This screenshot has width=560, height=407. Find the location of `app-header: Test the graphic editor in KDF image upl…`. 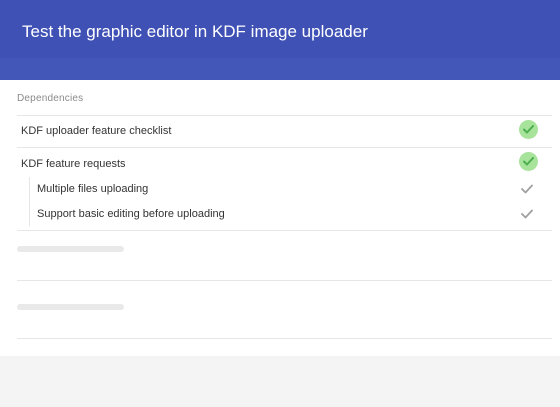

app-header: Test the graphic editor in KDF image upl… is located at coordinates (280, 29).